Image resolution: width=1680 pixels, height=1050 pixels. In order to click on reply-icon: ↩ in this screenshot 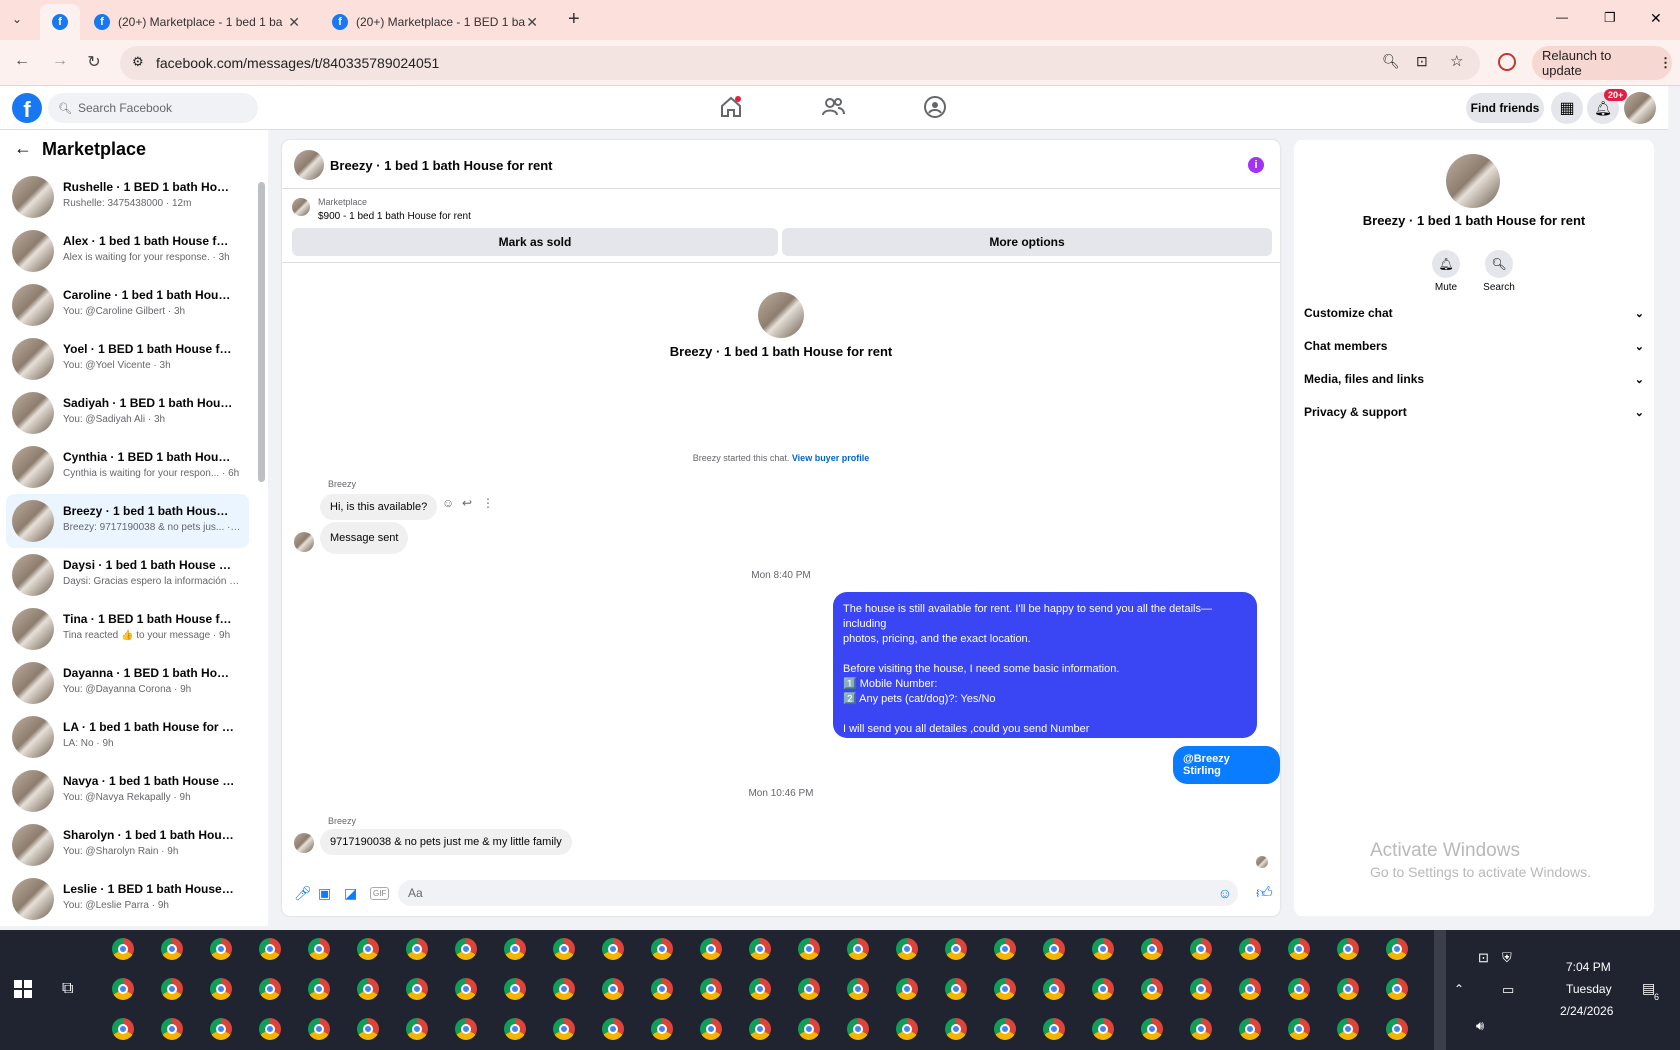, I will do `click(467, 503)`.